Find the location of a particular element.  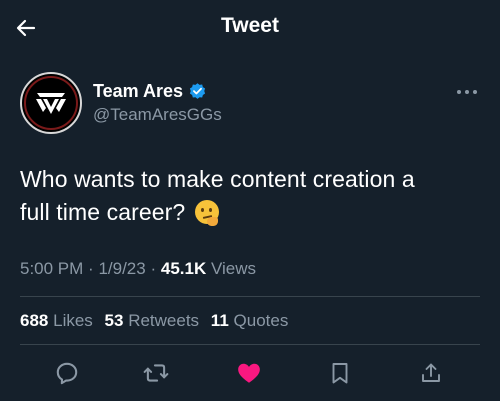

page-title: Tweet is located at coordinates (250, 25).